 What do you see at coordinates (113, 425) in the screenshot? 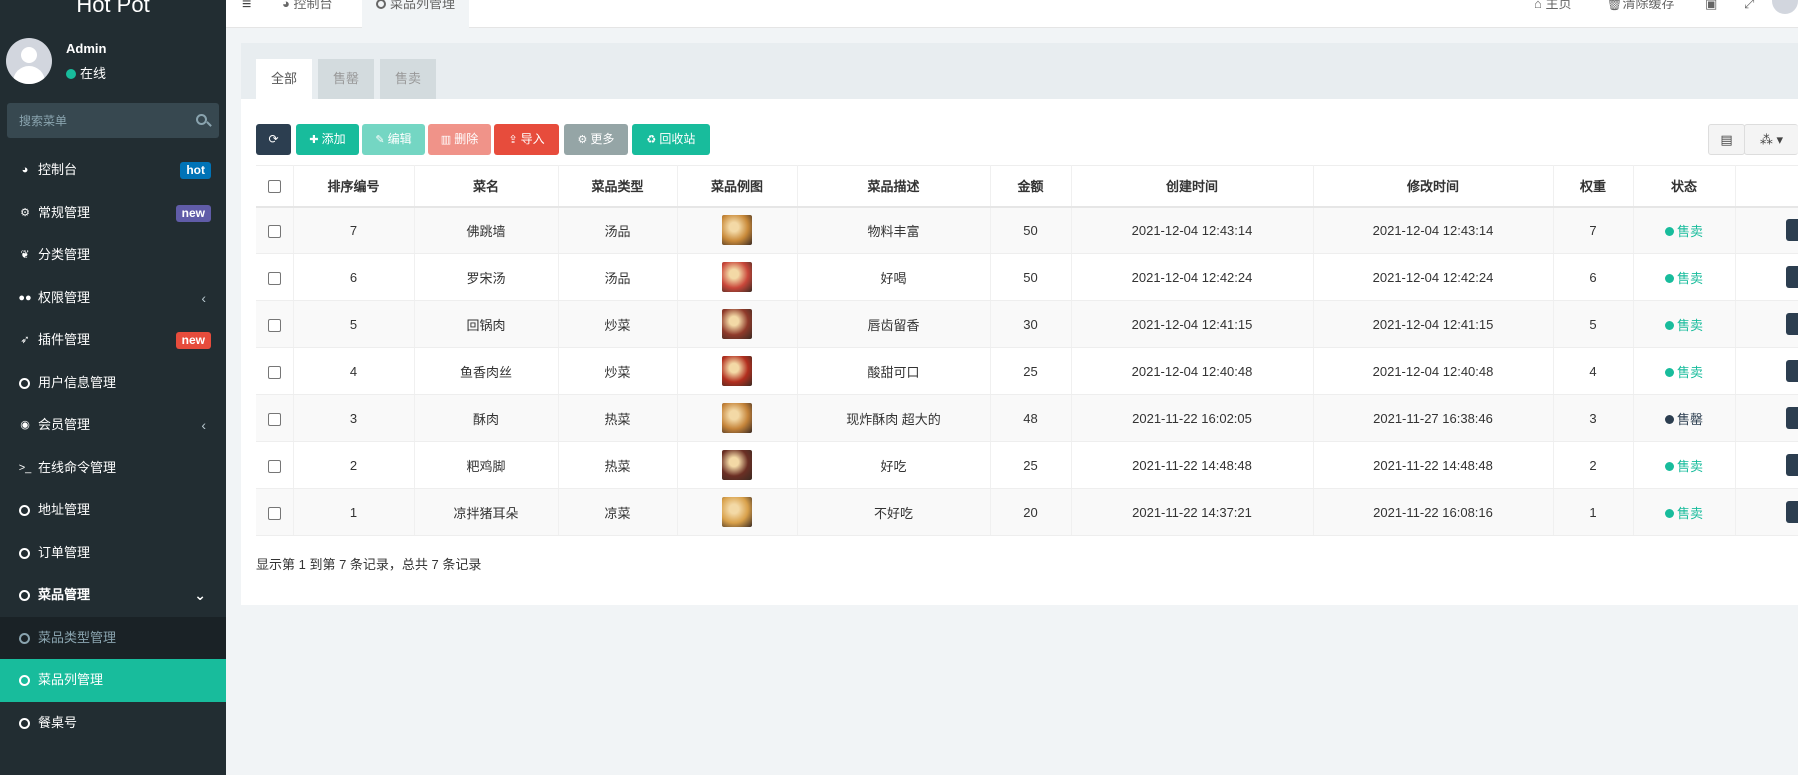
I see `sidebar-item-member: ◉ 会员管理 ‹` at bounding box center [113, 425].